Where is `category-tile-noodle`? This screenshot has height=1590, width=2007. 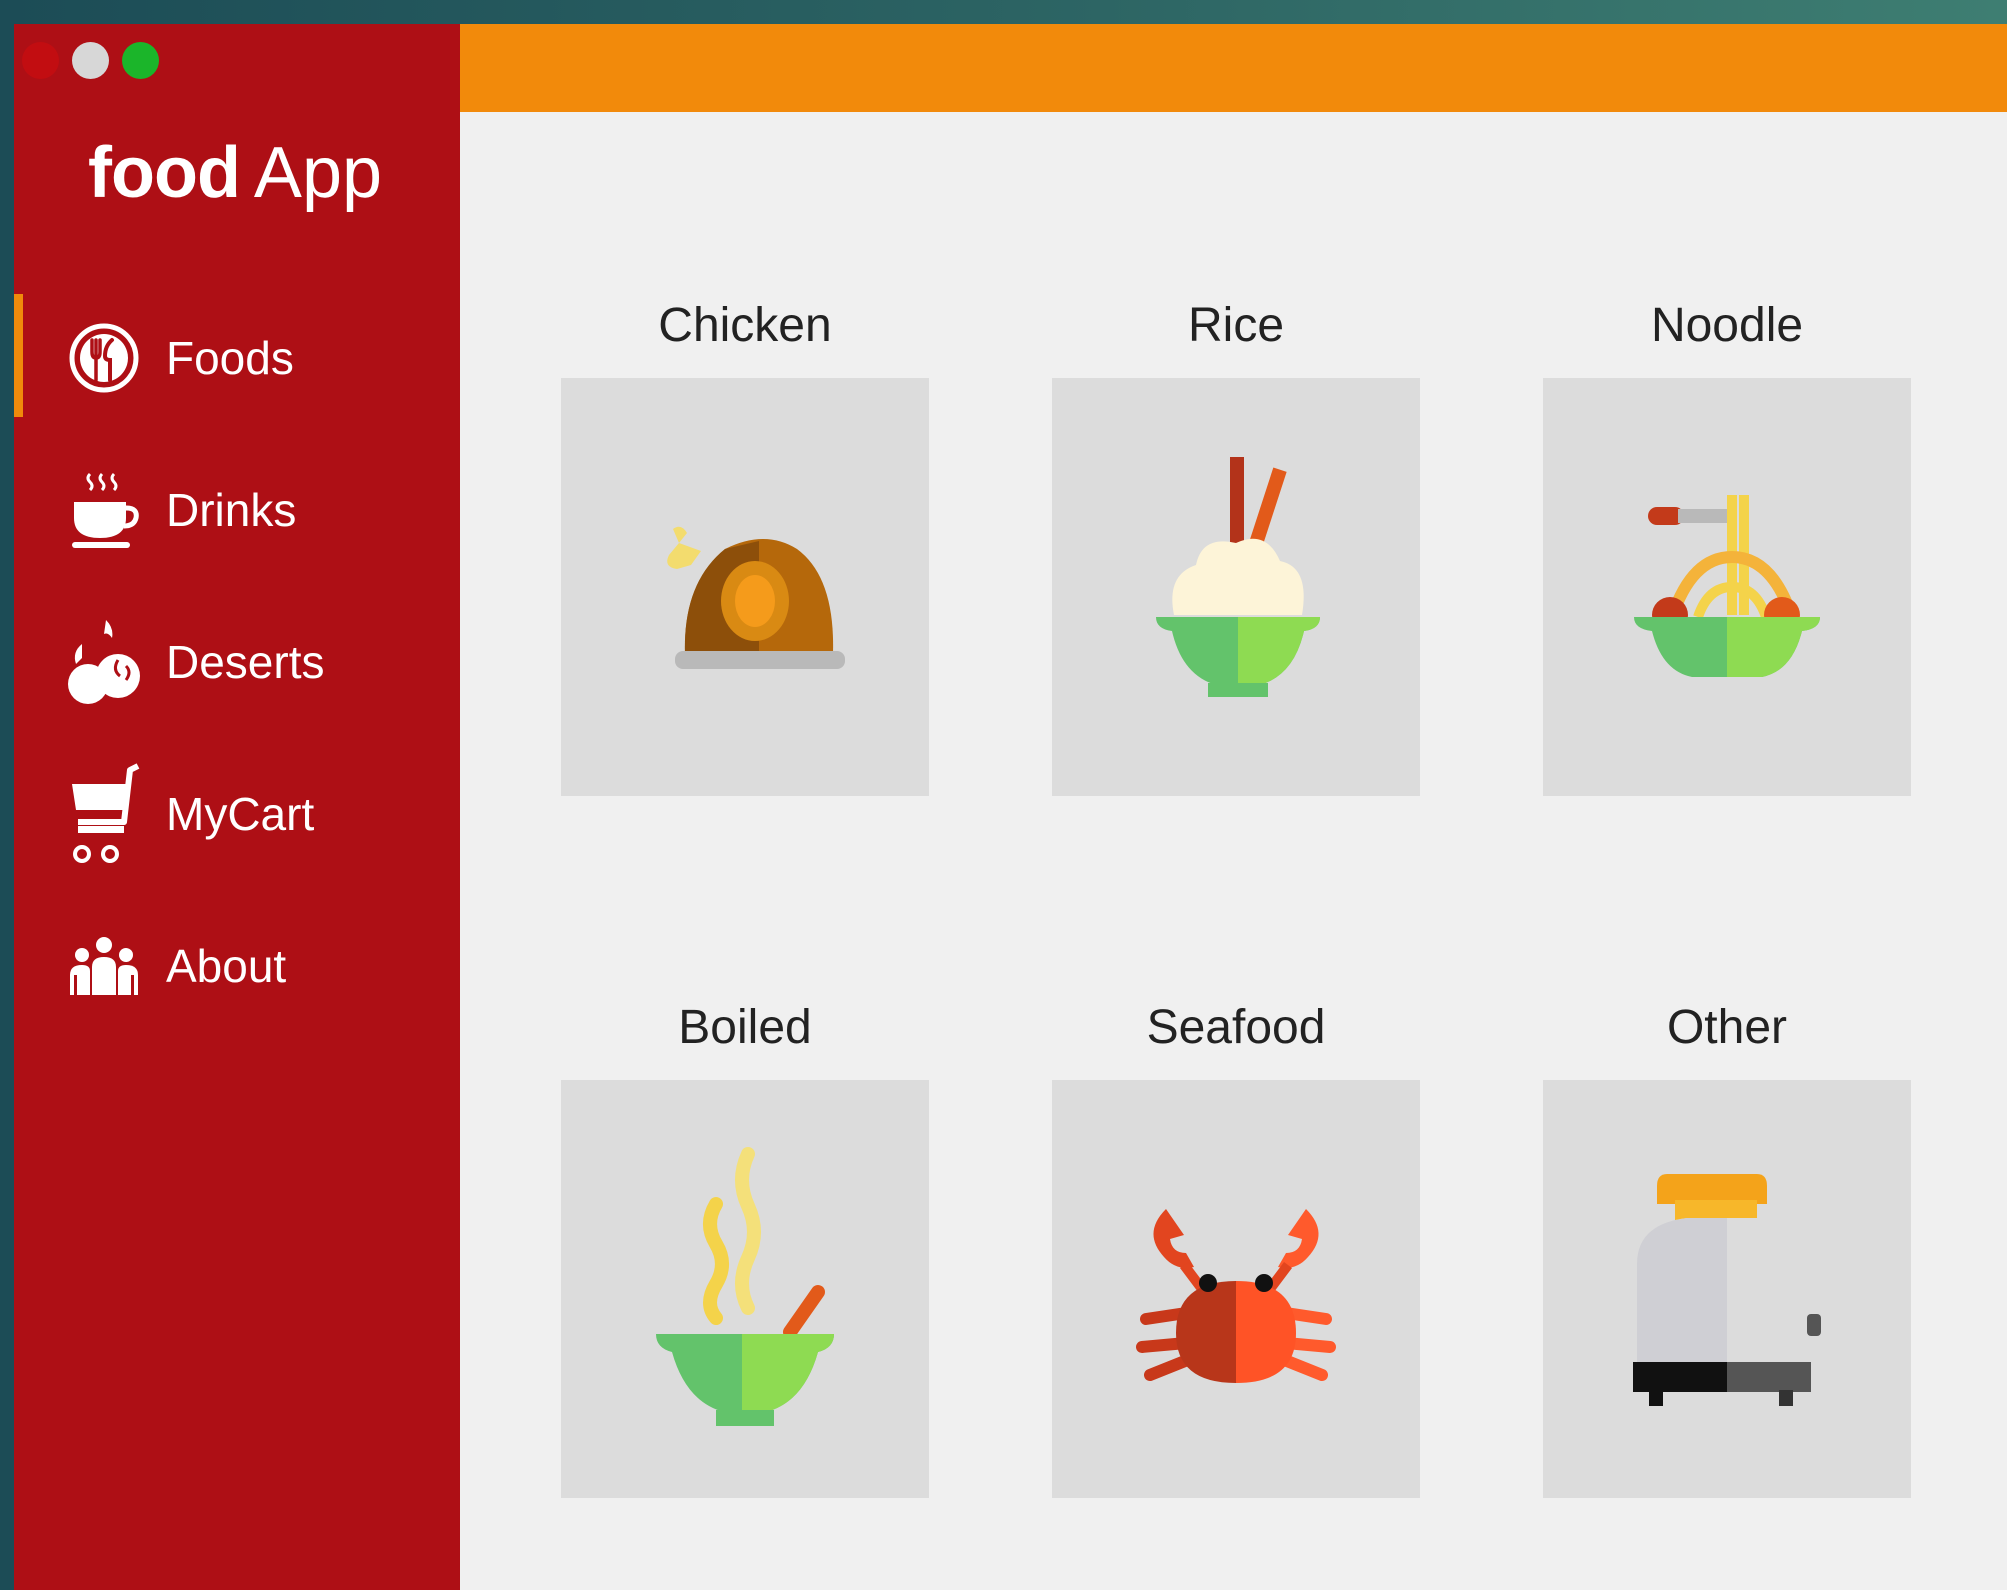 category-tile-noodle is located at coordinates (1727, 587).